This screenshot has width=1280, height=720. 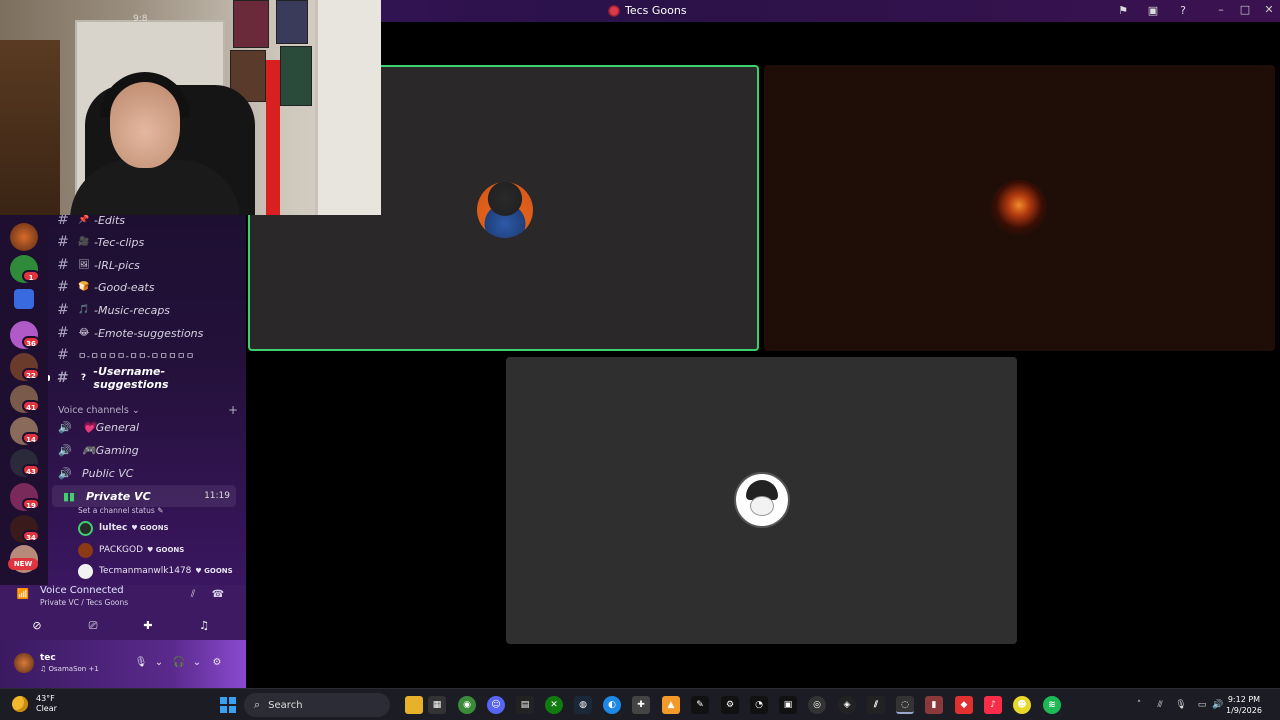 I want to click on flag-icon: ⚑, so click(x=1123, y=11).